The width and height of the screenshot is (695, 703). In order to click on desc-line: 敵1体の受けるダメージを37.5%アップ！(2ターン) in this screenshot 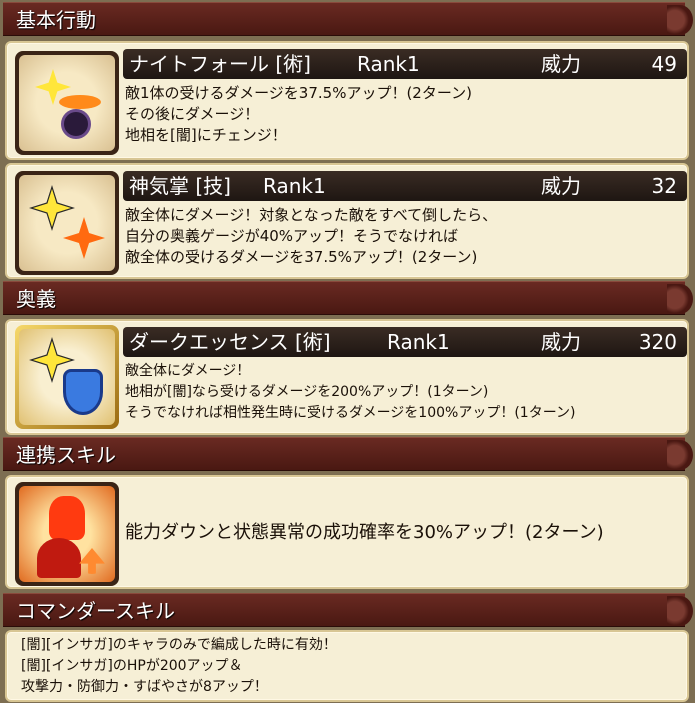, I will do `click(298, 93)`.